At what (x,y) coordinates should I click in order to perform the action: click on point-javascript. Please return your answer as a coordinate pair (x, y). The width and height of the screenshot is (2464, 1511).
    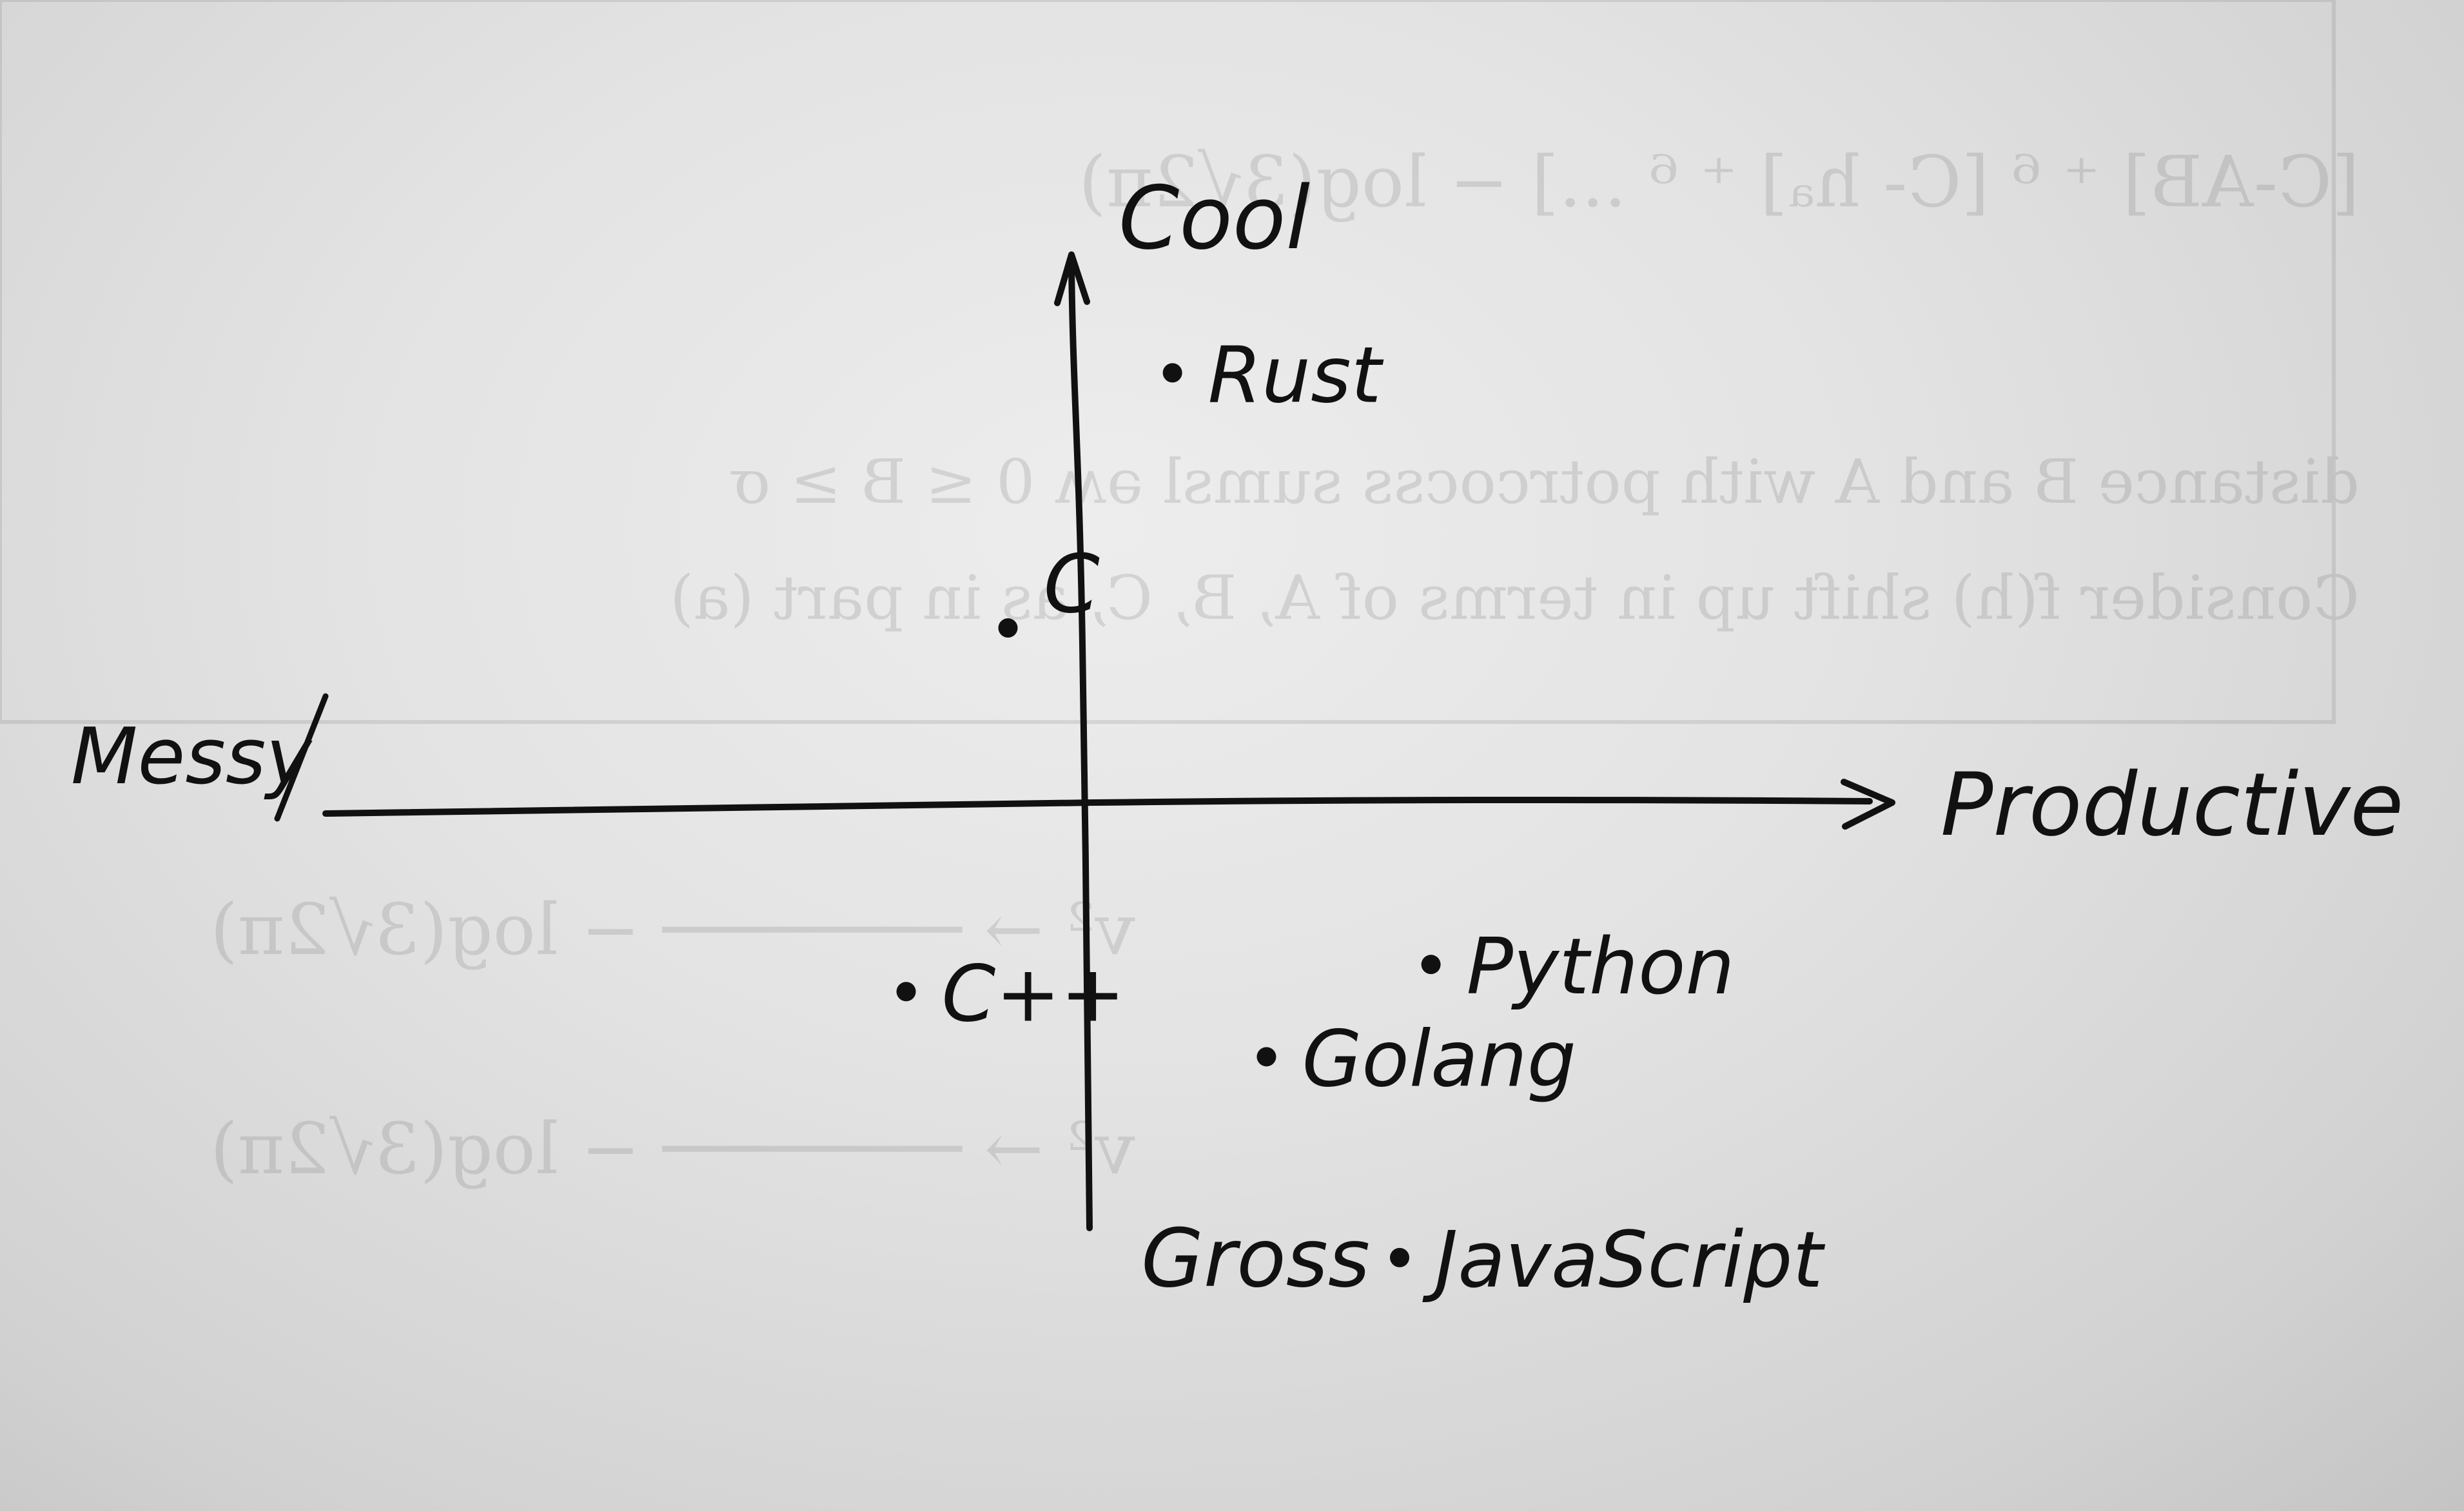
    Looking at the image, I should click on (1400, 1257).